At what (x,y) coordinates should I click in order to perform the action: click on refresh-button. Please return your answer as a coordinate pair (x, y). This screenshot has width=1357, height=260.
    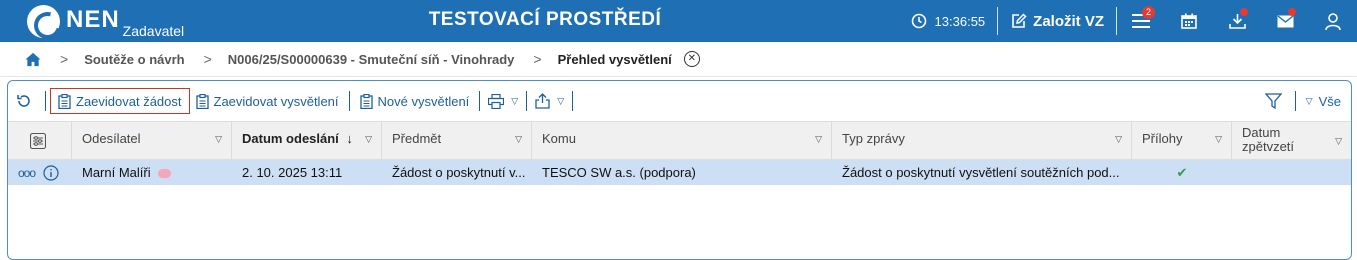
    Looking at the image, I should click on (28, 101).